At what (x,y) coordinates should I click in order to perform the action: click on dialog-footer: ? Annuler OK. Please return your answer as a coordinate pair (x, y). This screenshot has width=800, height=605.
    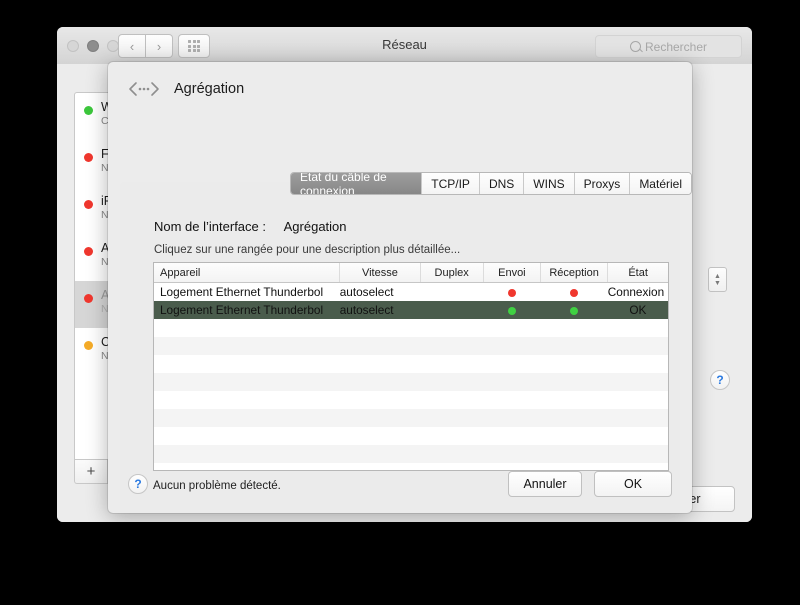
    Looking at the image, I should click on (400, 484).